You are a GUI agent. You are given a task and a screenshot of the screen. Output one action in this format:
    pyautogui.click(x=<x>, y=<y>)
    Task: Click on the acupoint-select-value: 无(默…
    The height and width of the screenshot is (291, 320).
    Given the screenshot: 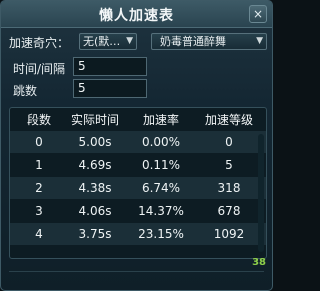 What is the action you would take?
    pyautogui.click(x=102, y=41)
    